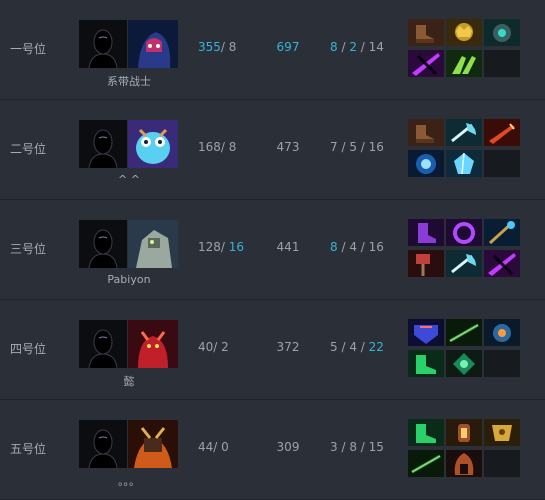 This screenshot has width=545, height=500. Describe the element at coordinates (464, 232) in the screenshot. I see `ring-icon` at that location.